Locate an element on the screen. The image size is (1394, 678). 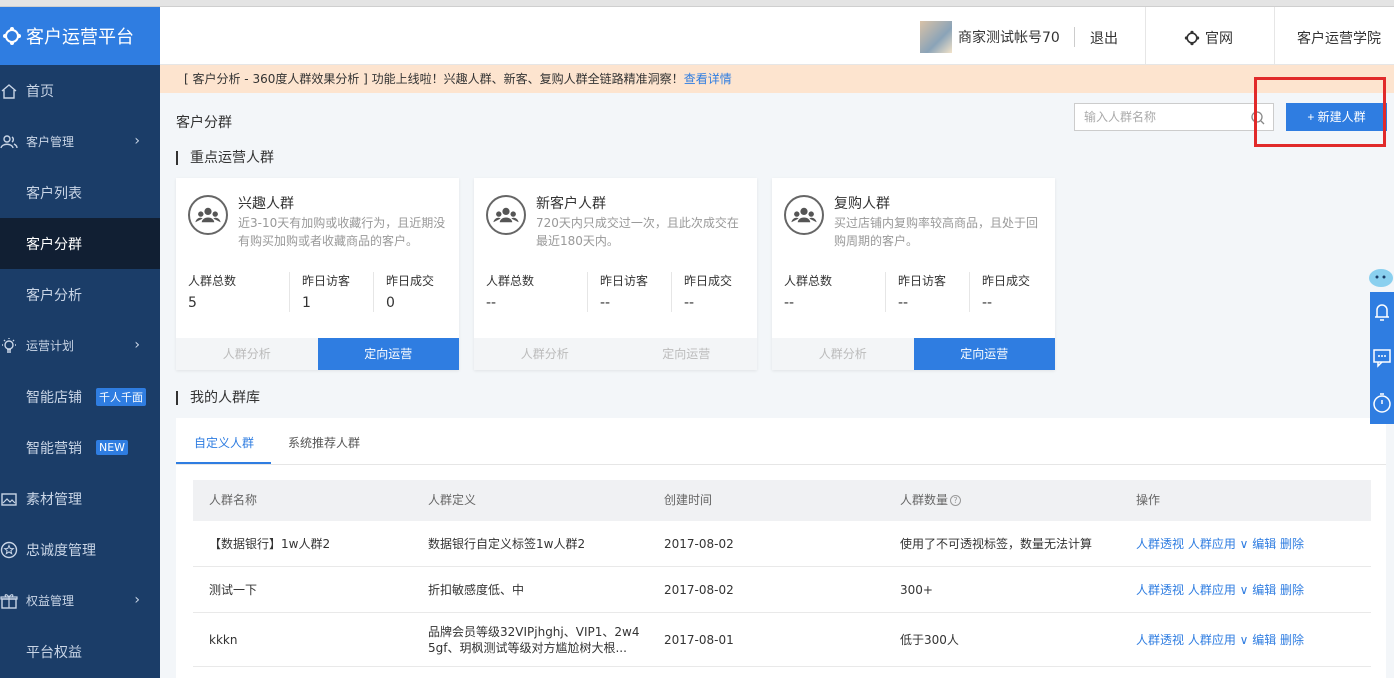
tab-custom-segments: 自定义人群 is located at coordinates (224, 442).